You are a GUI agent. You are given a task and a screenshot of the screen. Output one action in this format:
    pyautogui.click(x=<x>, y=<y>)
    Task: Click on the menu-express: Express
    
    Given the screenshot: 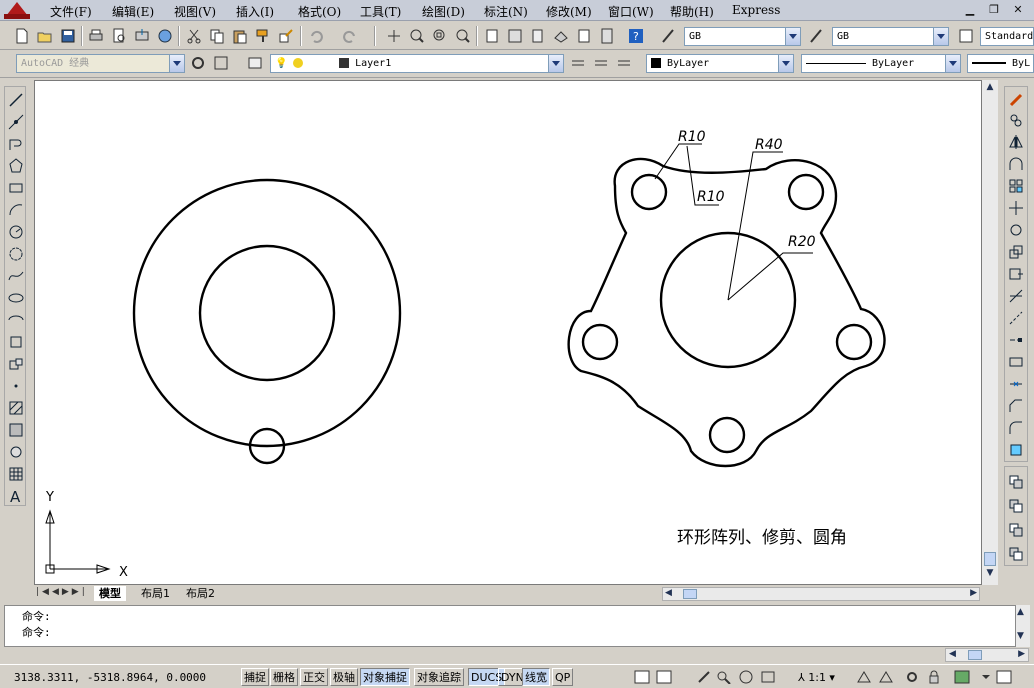 What is the action you would take?
    pyautogui.click(x=756, y=10)
    